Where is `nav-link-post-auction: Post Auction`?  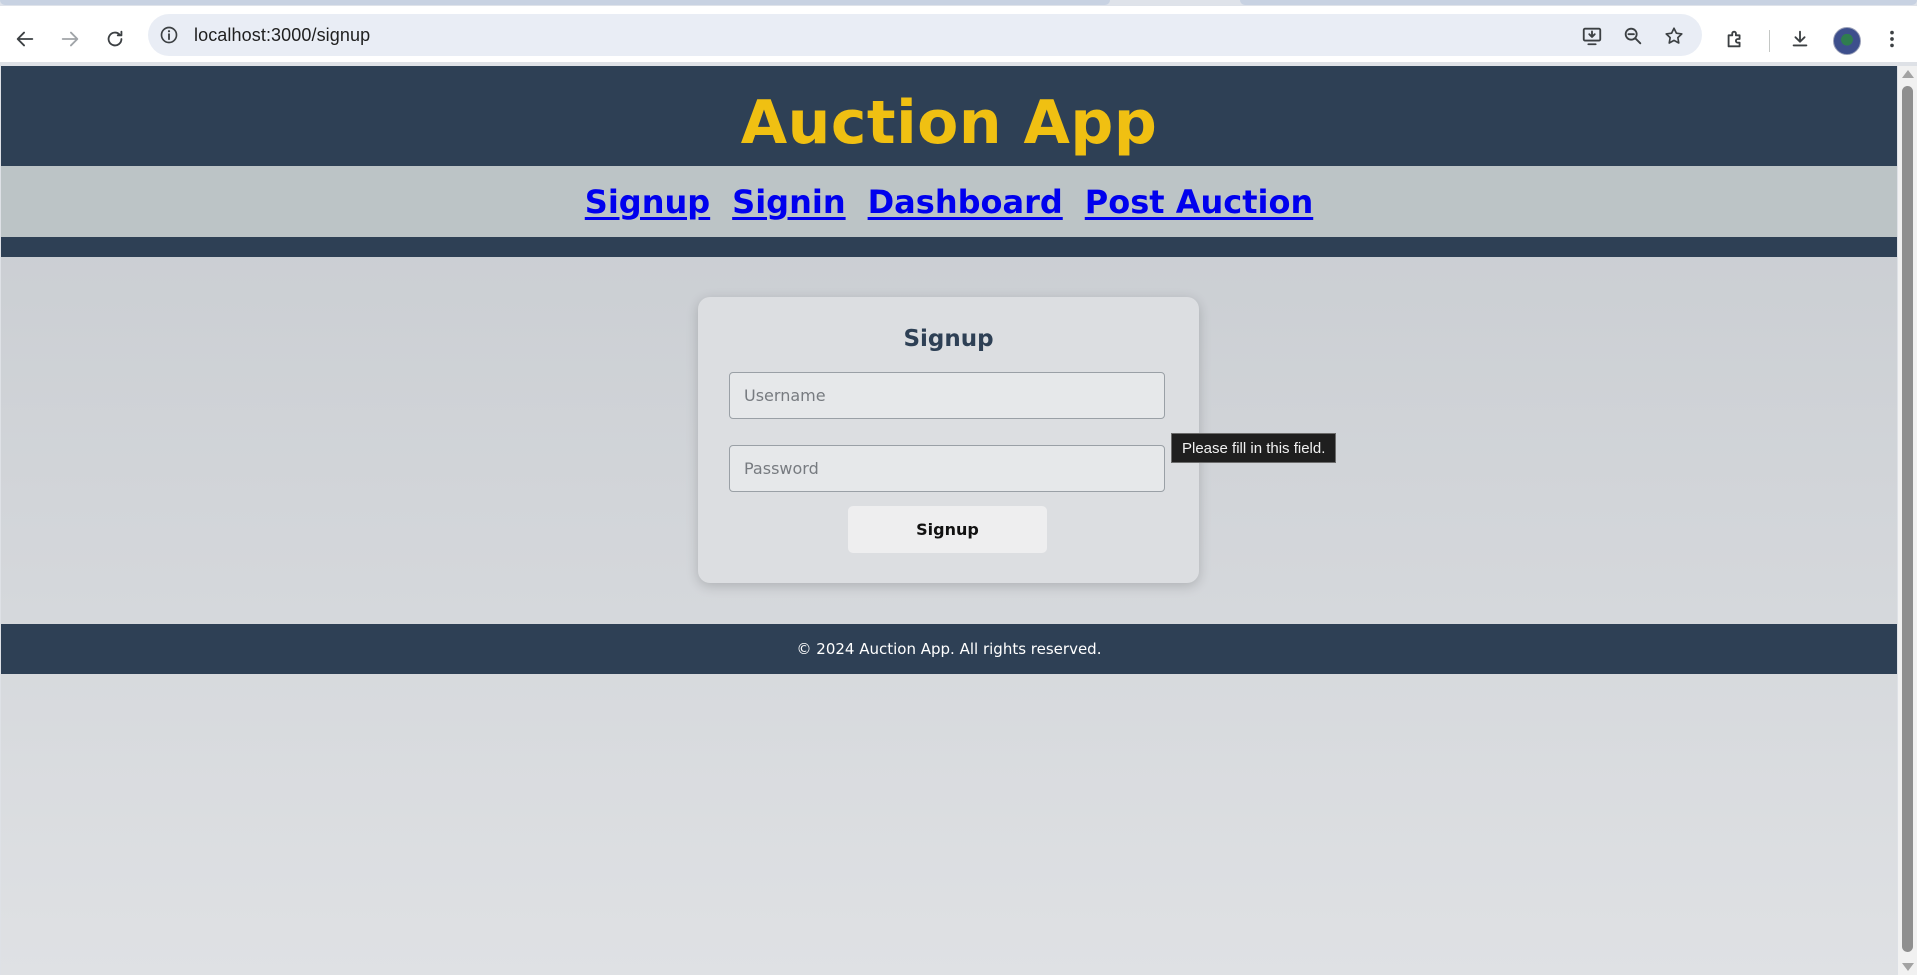
nav-link-post-auction: Post Auction is located at coordinates (1199, 202).